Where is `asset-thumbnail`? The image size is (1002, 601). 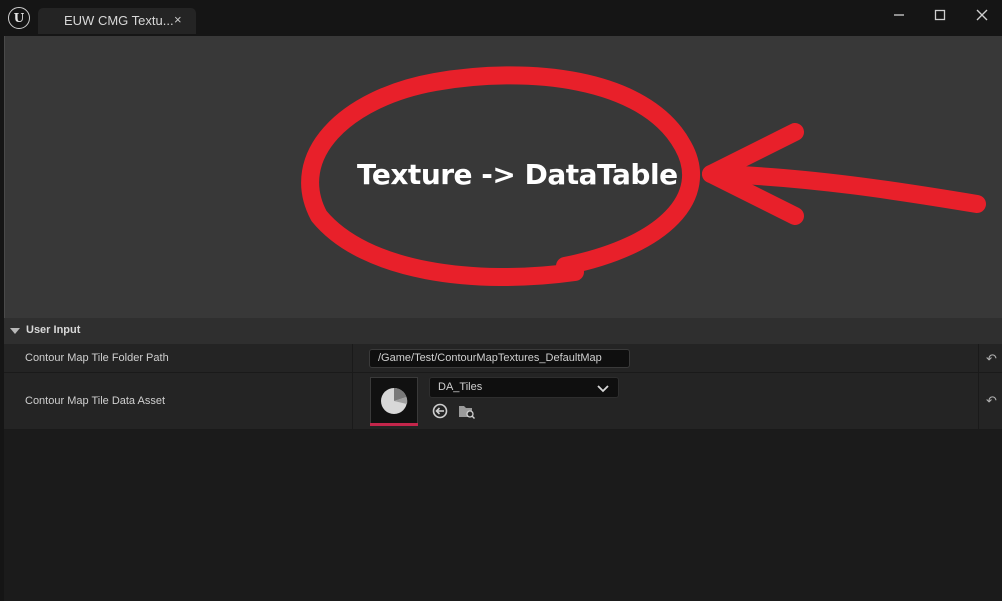
asset-thumbnail is located at coordinates (394, 401).